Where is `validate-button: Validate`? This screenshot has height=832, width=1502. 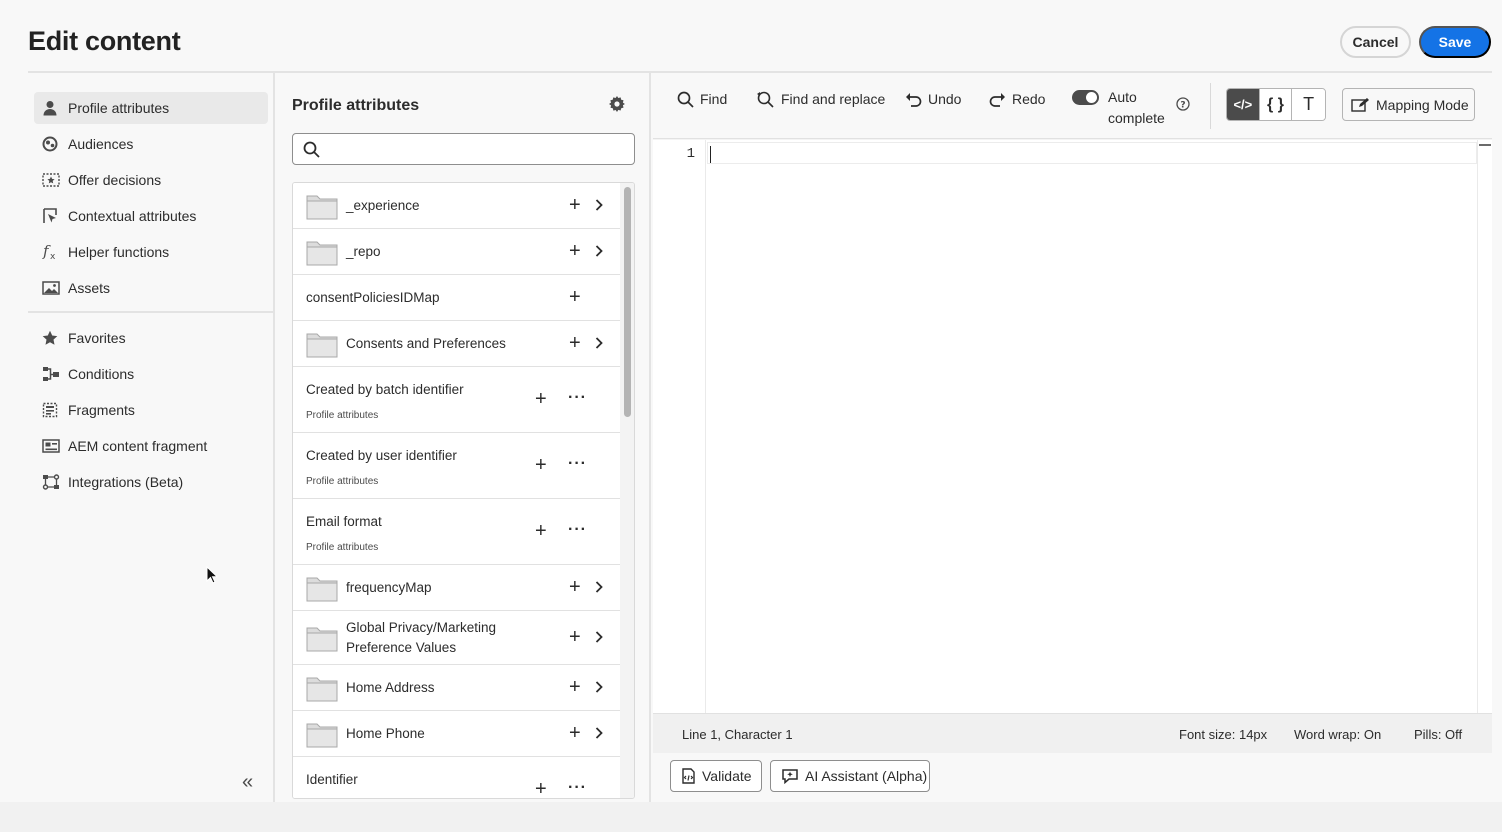 validate-button: Validate is located at coordinates (716, 776).